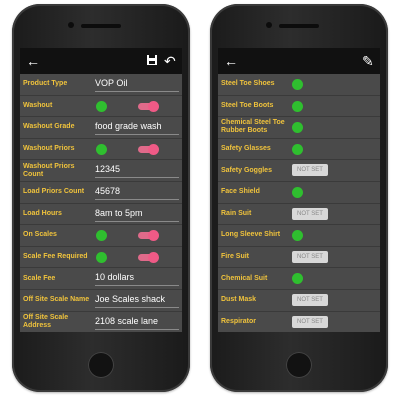 The width and height of the screenshot is (400, 398). Describe the element at coordinates (45, 84) in the screenshot. I see `field-label: Product Type` at that location.